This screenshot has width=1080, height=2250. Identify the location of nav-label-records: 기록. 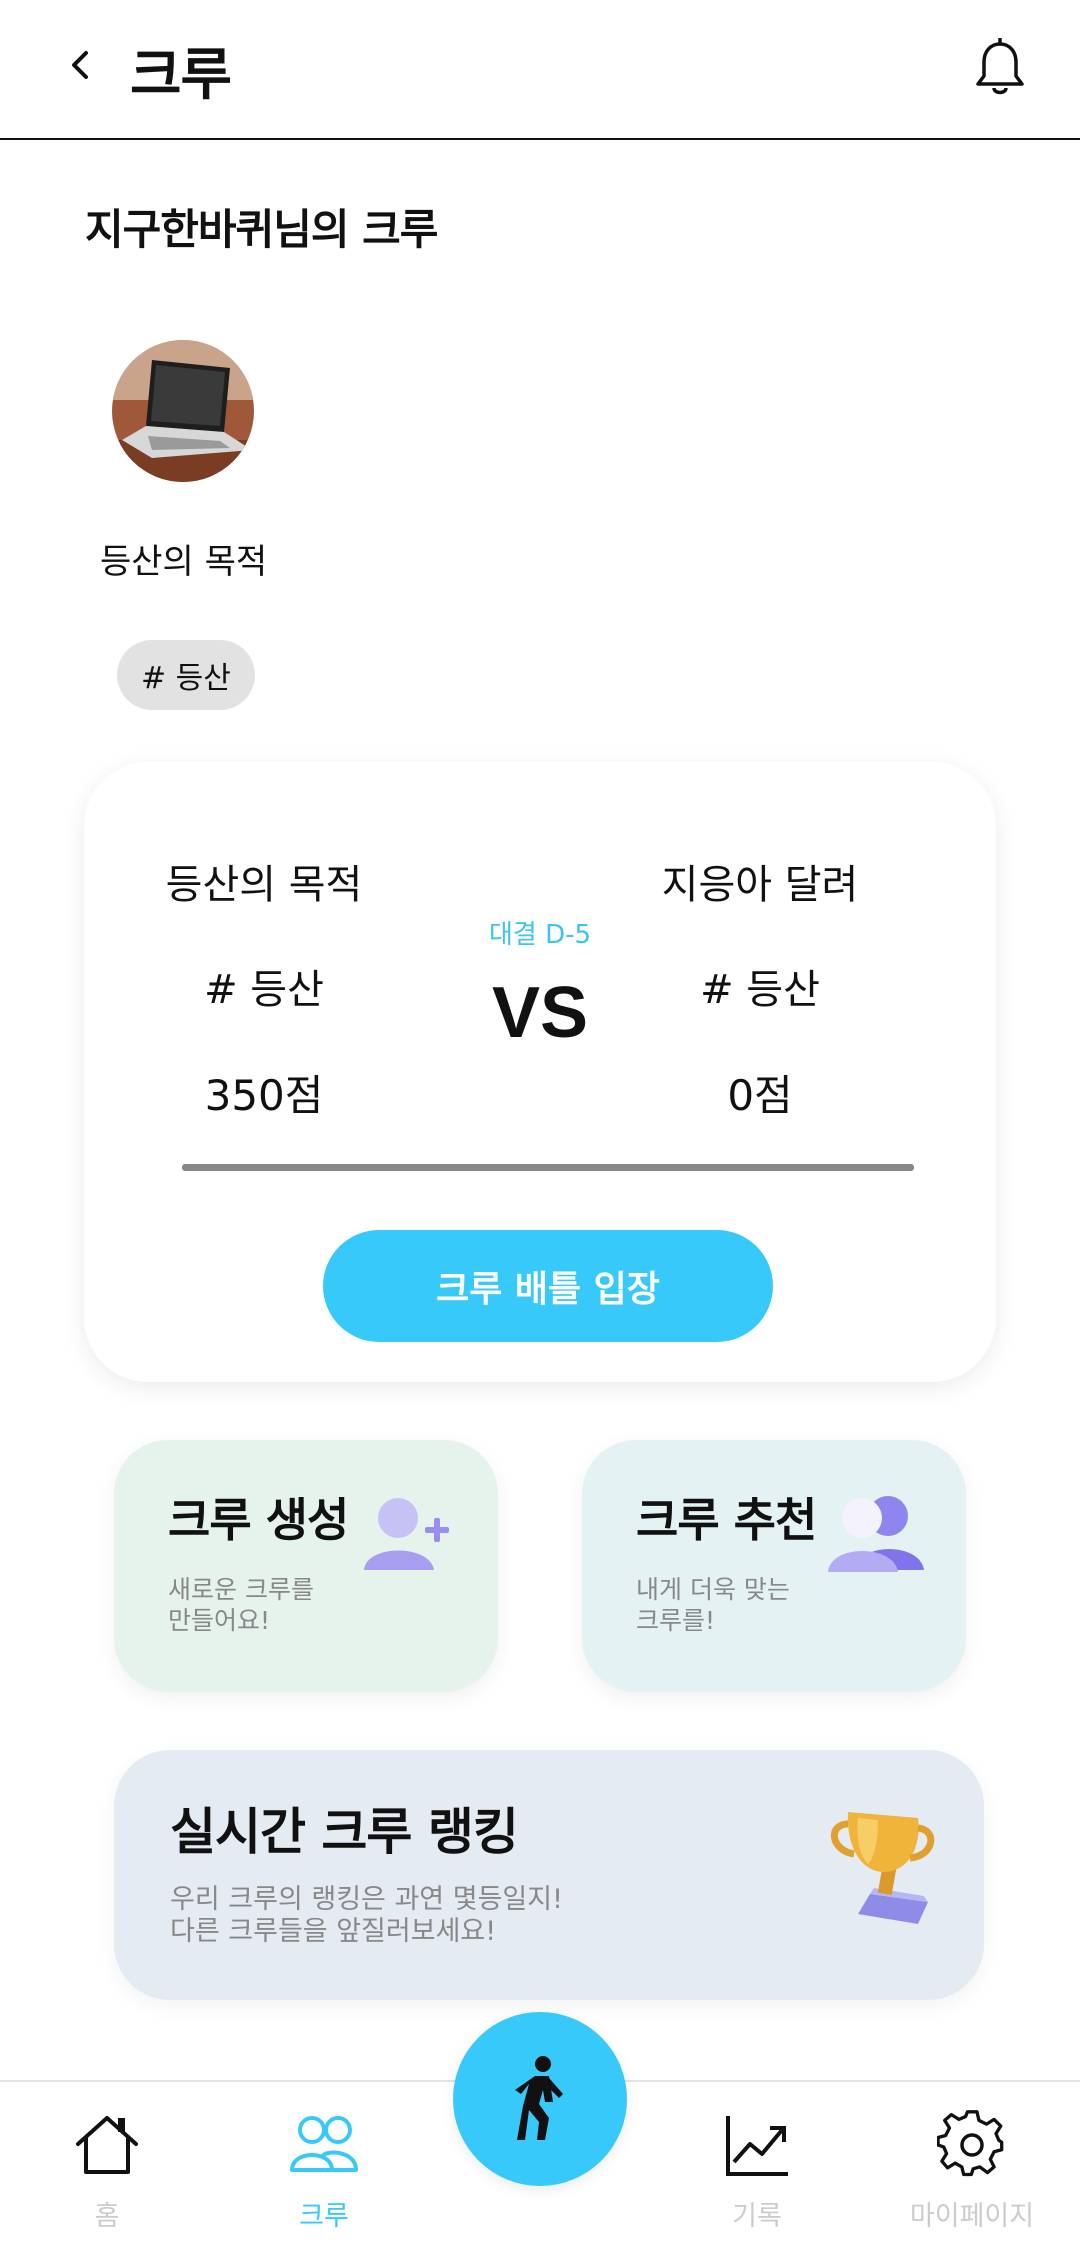
(757, 2216).